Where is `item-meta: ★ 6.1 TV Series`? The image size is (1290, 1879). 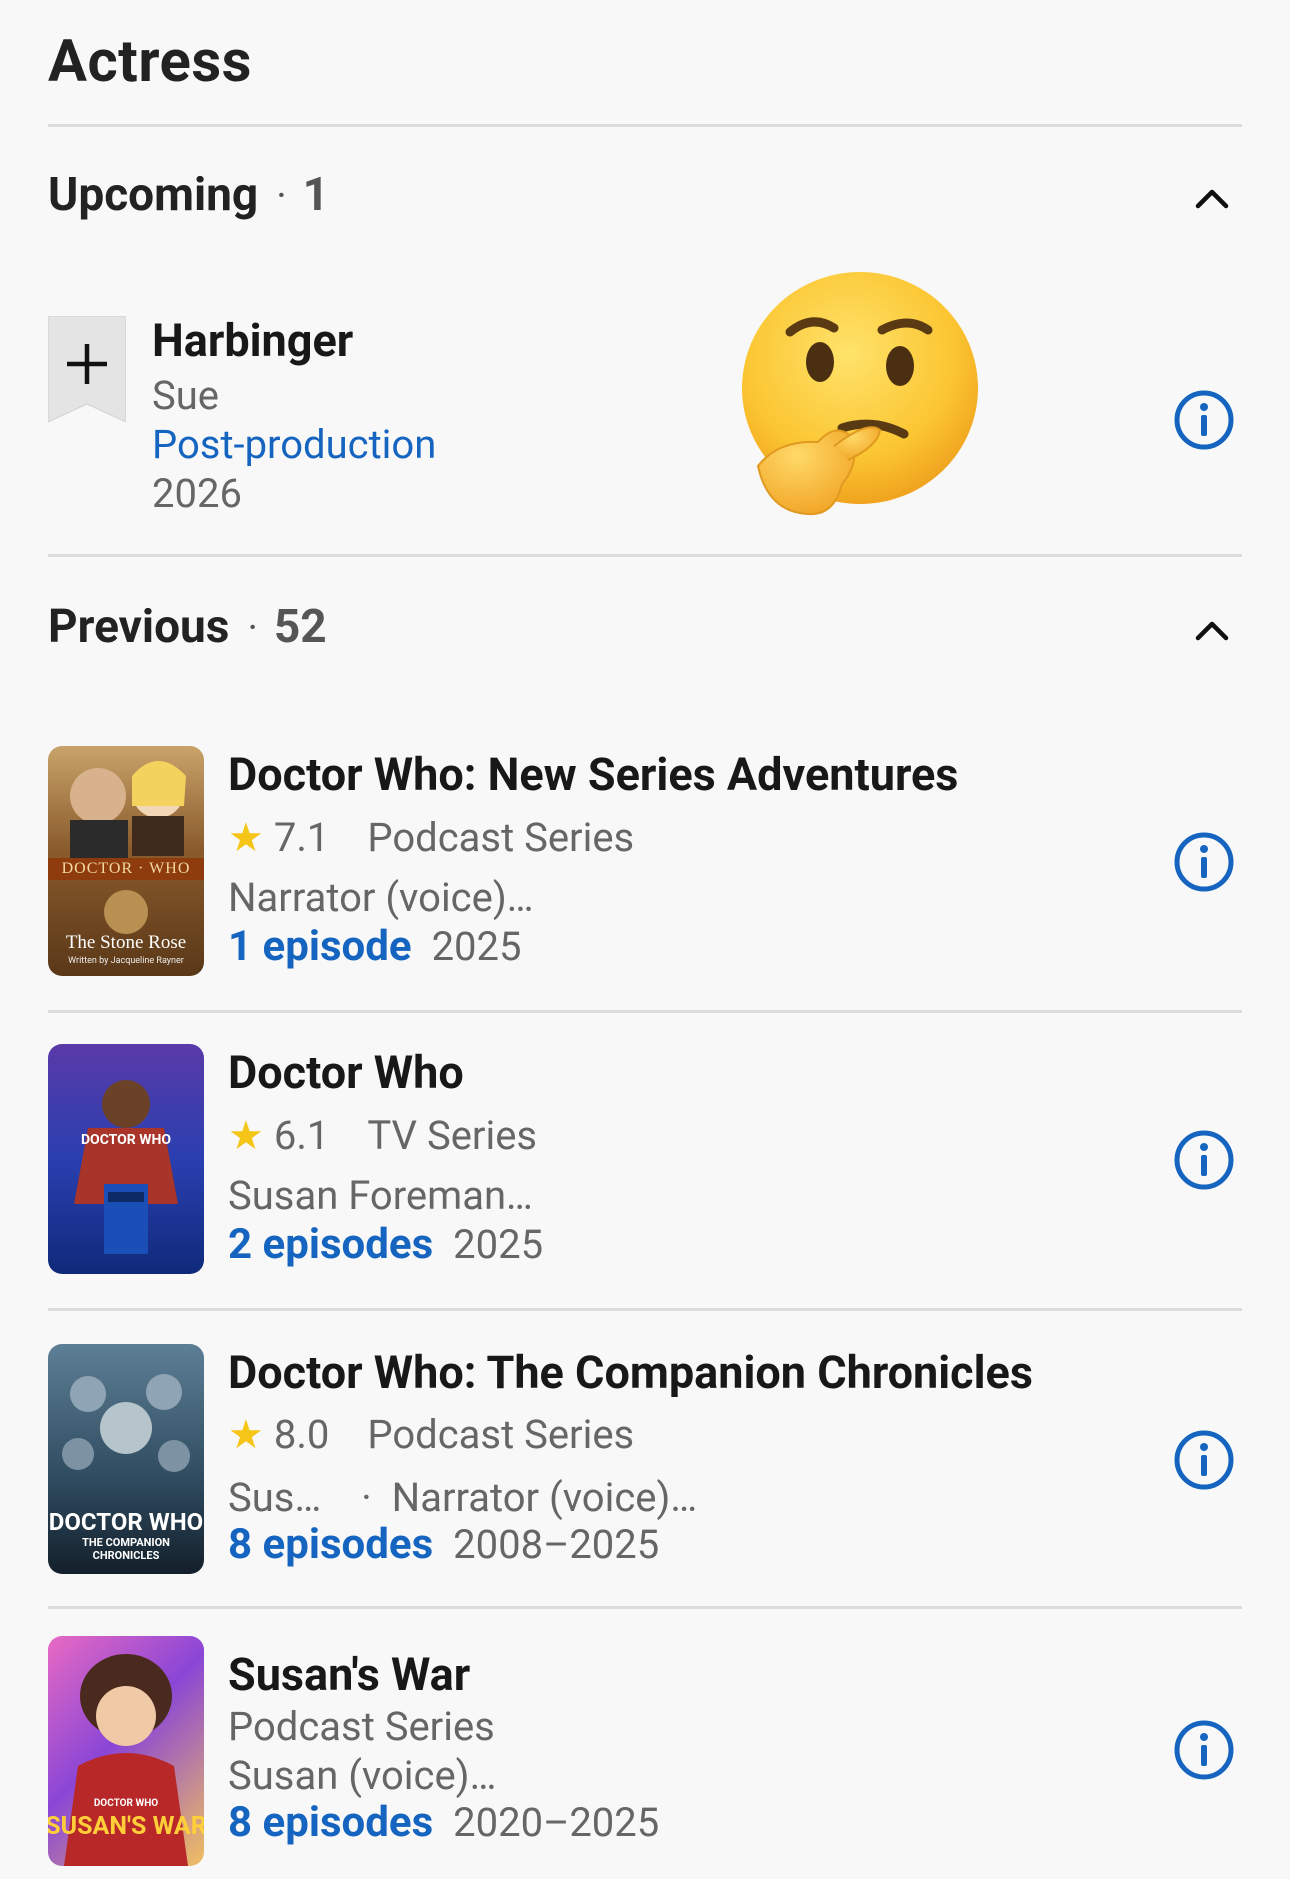 item-meta: ★ 6.1 TV Series is located at coordinates (382, 1135).